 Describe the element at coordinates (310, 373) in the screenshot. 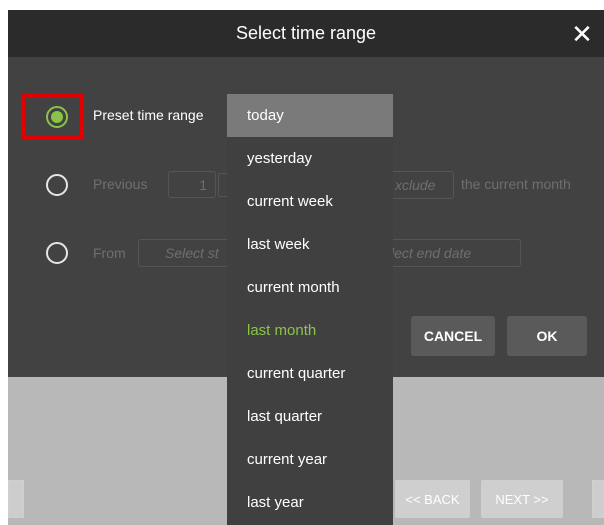

I see `dropdown-item-current-quarter: current quarter` at that location.